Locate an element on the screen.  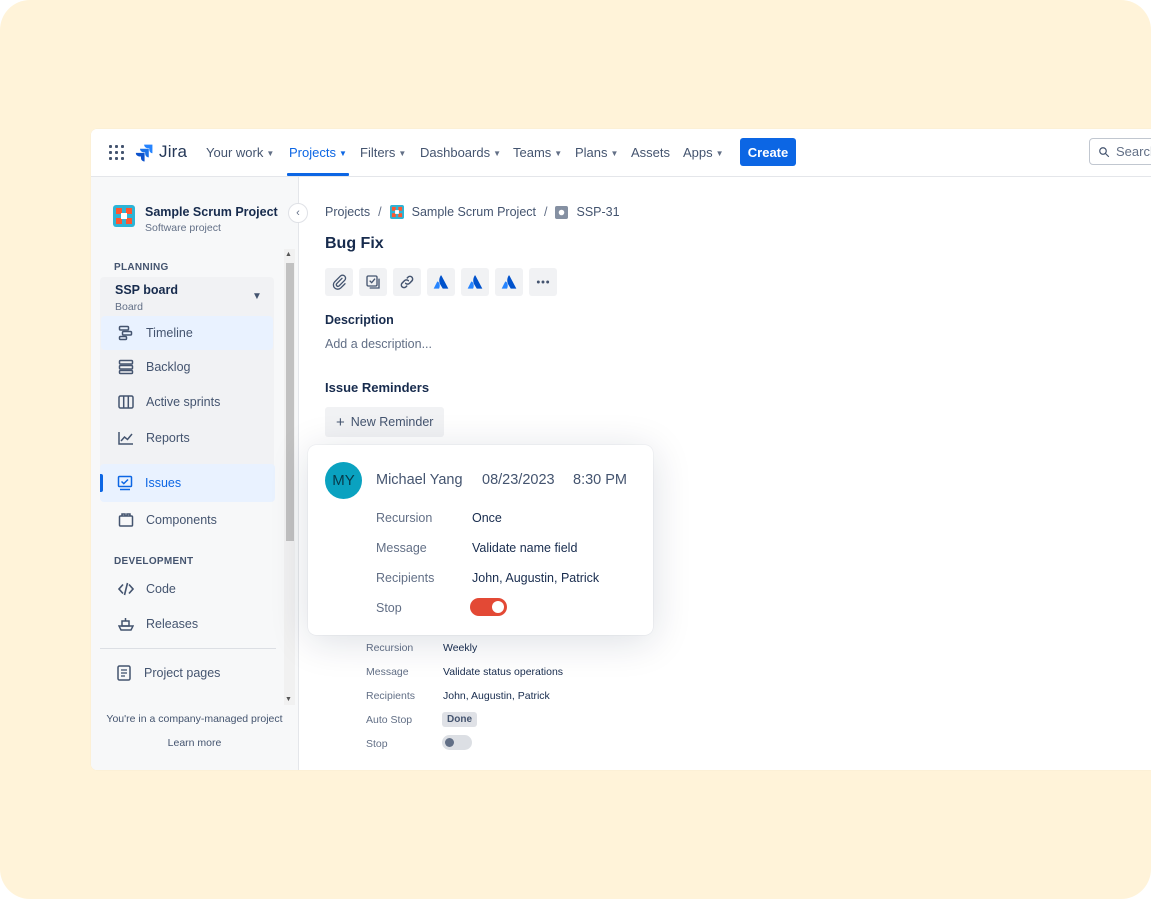
new-reminder-label: New Reminder is located at coordinates (392, 422).